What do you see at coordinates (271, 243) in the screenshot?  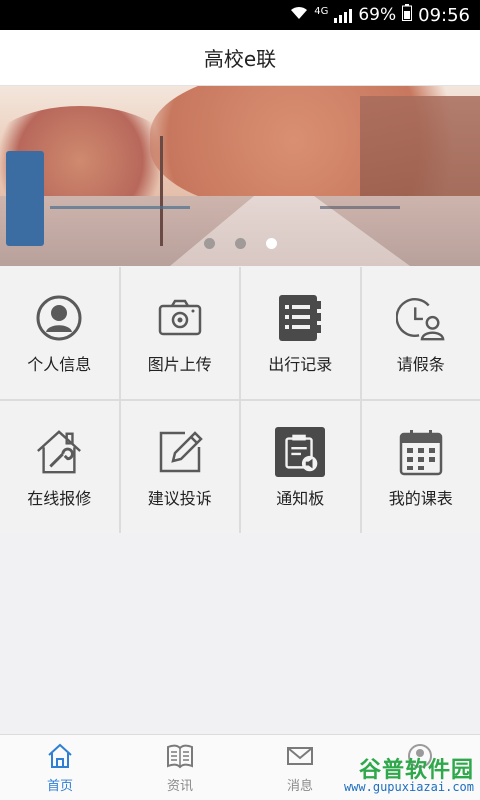 I see `carousel-dot-active` at bounding box center [271, 243].